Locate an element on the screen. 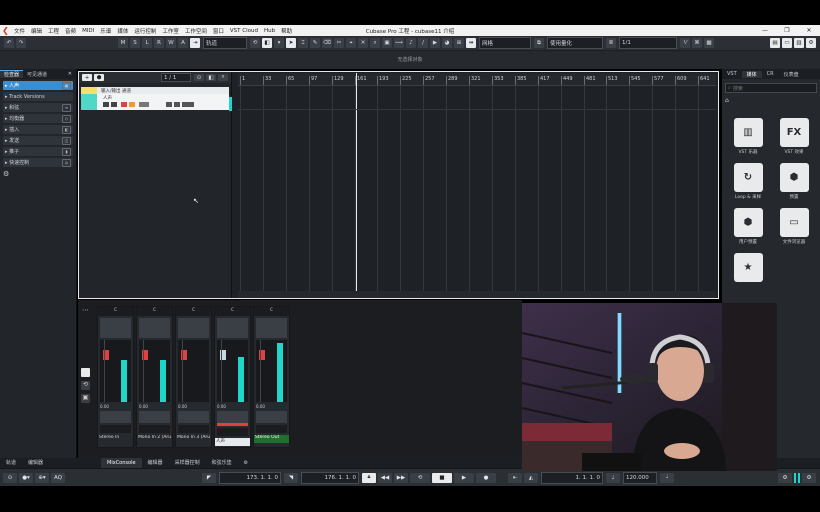  tab-mixconsole: MixConsole is located at coordinates (121, 463).